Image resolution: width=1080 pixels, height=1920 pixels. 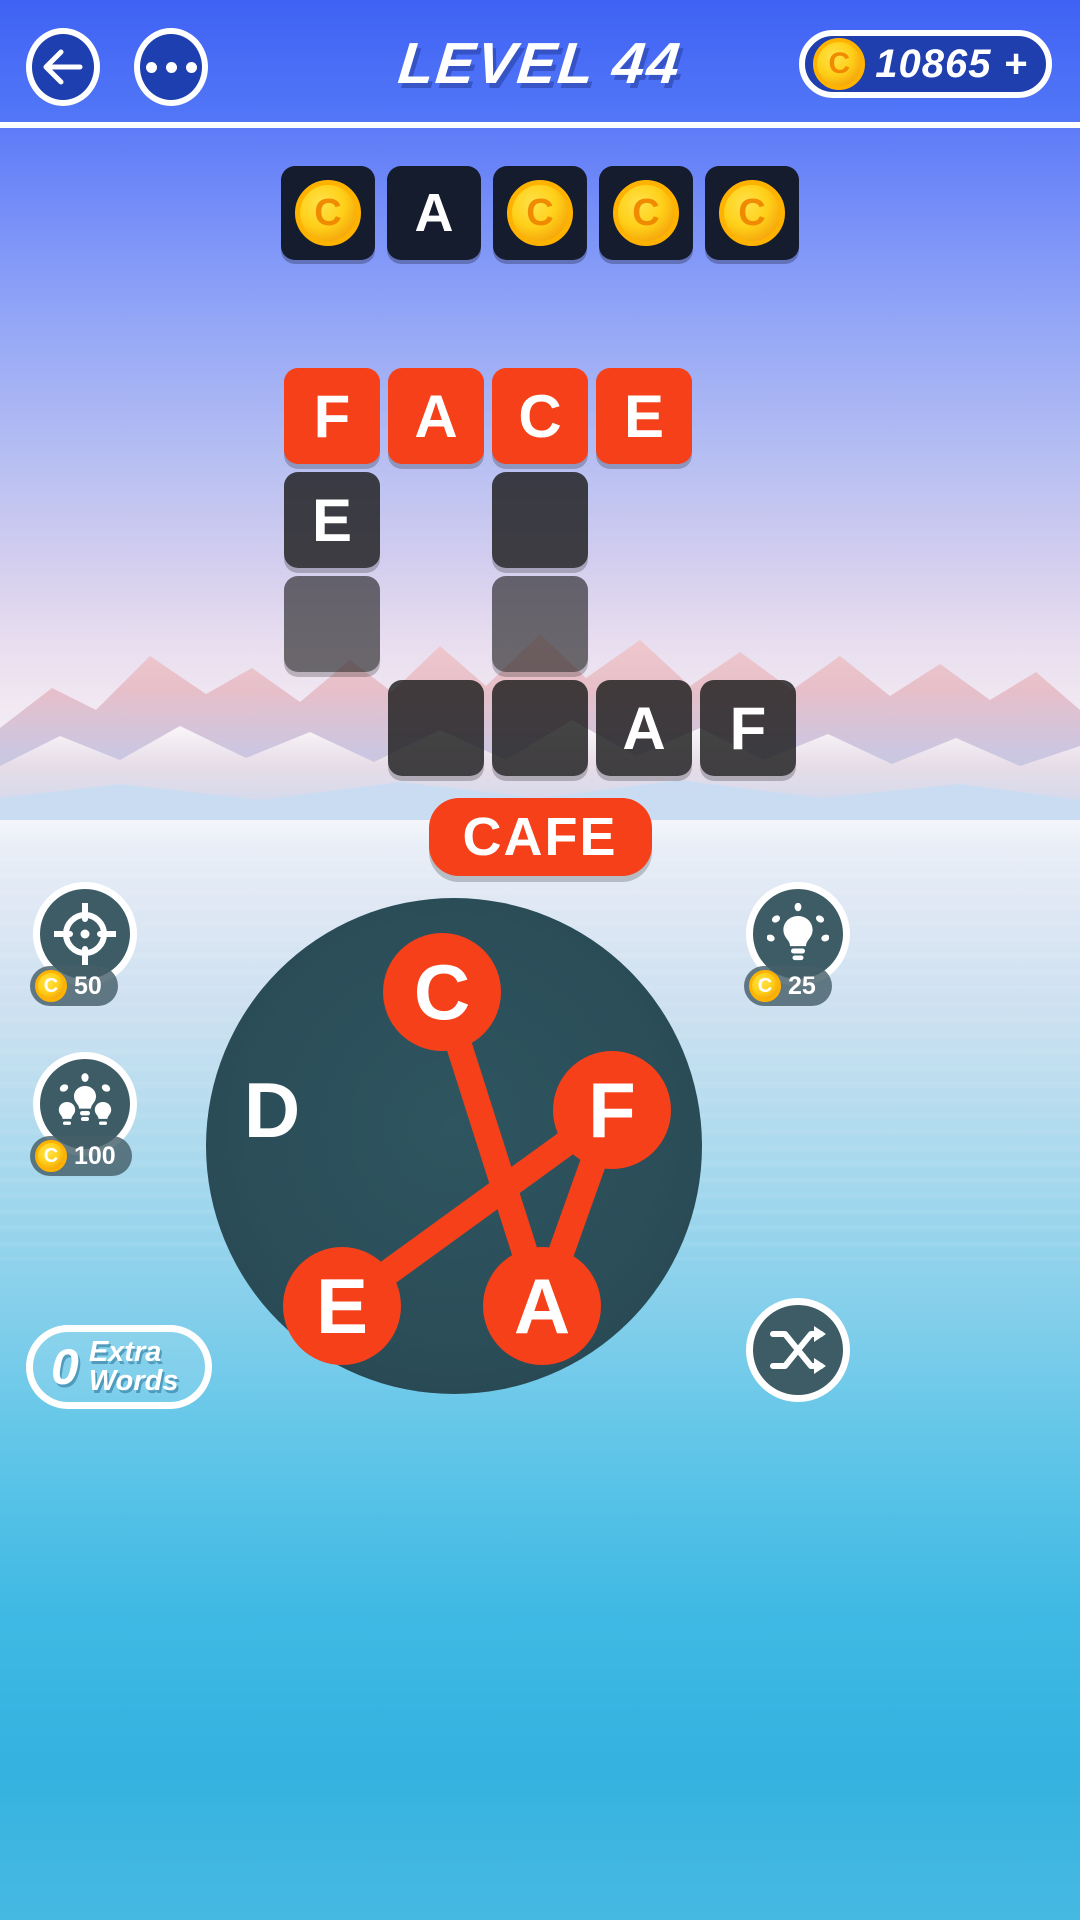 I want to click on multi-bulb-hint-cost: C 100, so click(x=81, y=1156).